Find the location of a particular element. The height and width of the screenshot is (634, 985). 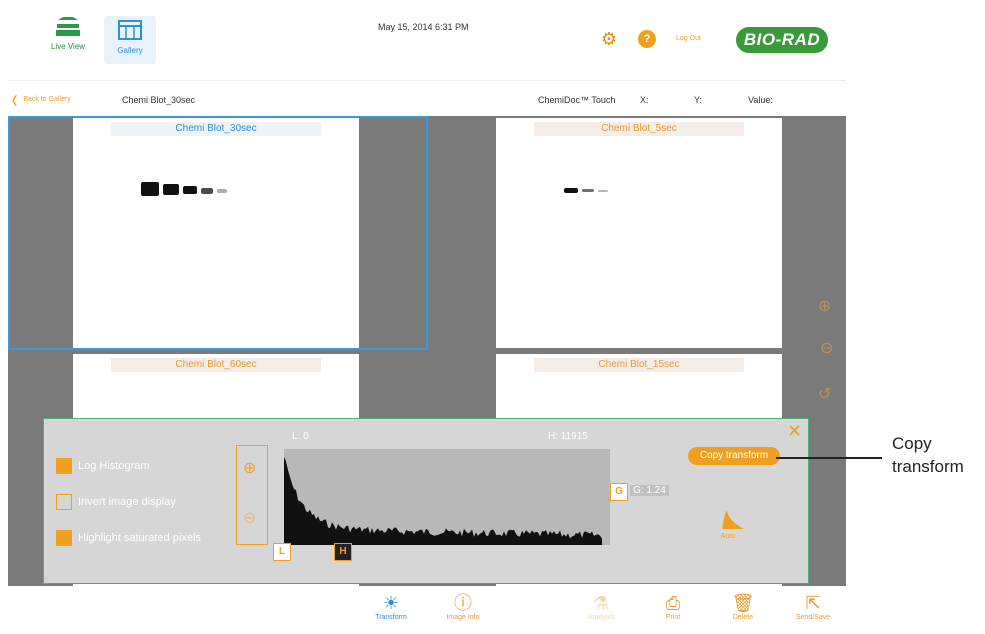

pixel-value-label: Value: is located at coordinates (760, 100).